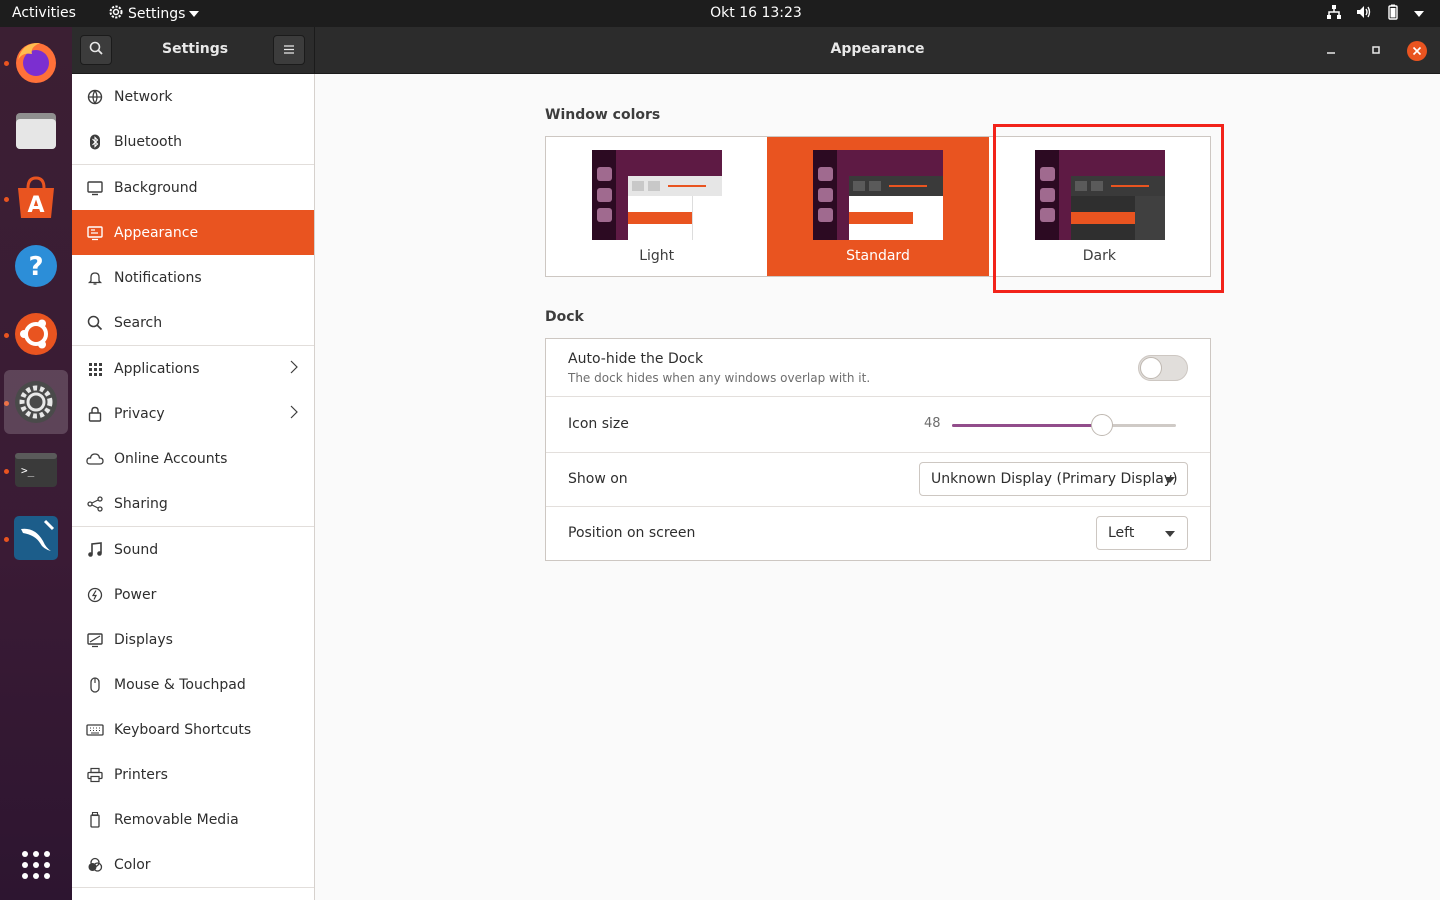 The width and height of the screenshot is (1440, 900). Describe the element at coordinates (193, 549) in the screenshot. I see `sidebar-item-sound: Sound` at that location.